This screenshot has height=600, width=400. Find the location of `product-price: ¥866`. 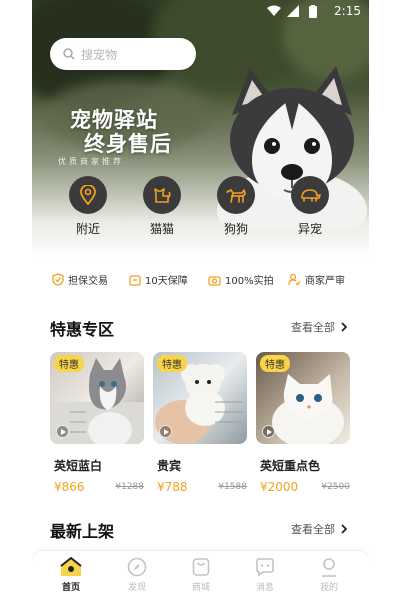

product-price: ¥866 is located at coordinates (69, 487).